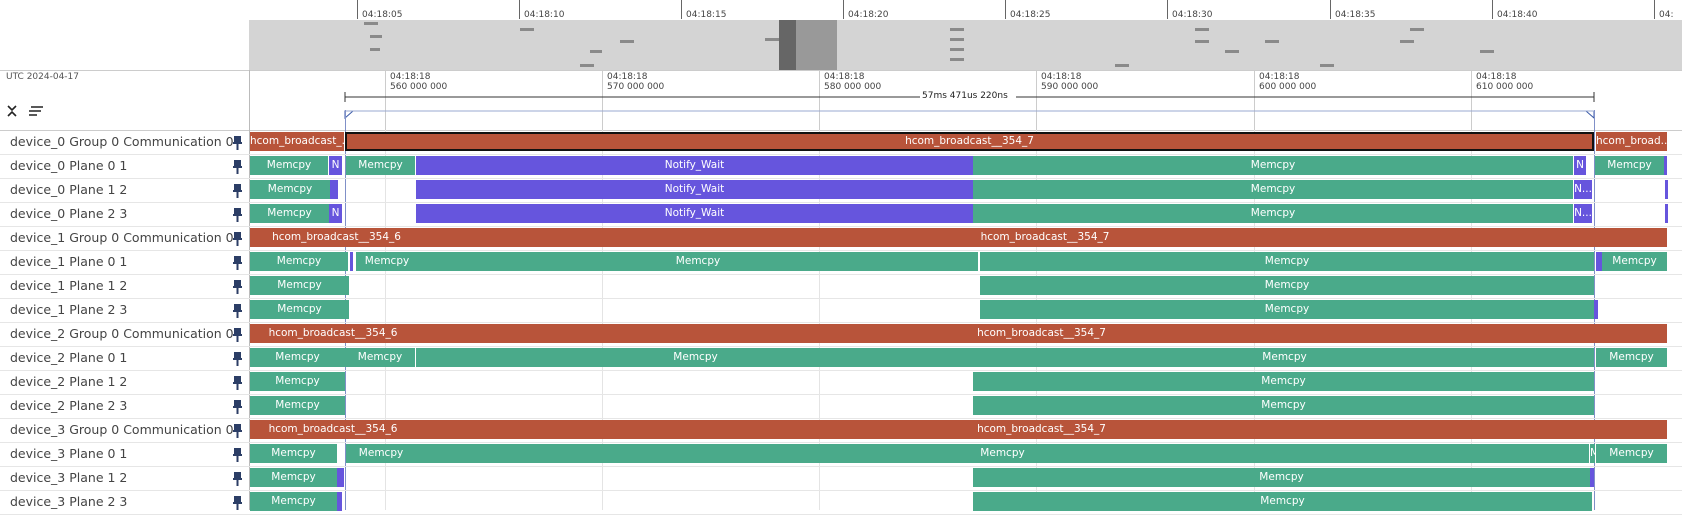 The image size is (1682, 515). Describe the element at coordinates (841, 478) in the screenshot. I see `track-row: device_3 Plane 1 2 Memcpy Memcpy` at that location.